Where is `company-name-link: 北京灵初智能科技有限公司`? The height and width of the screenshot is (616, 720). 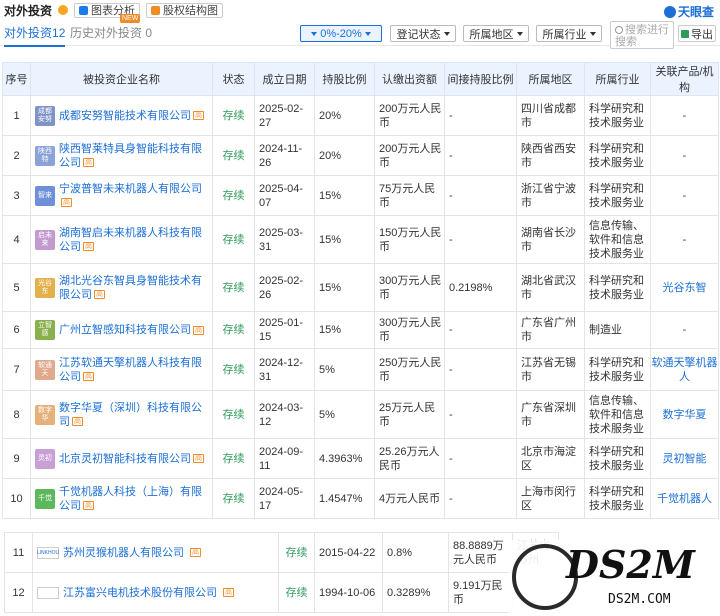
company-name-link: 北京灵初智能科技有限公司 is located at coordinates (125, 459).